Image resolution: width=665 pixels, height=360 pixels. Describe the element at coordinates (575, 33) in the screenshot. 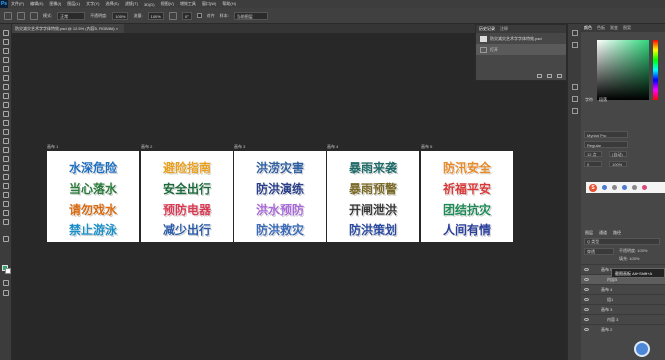

I see `history-panel-icon` at that location.